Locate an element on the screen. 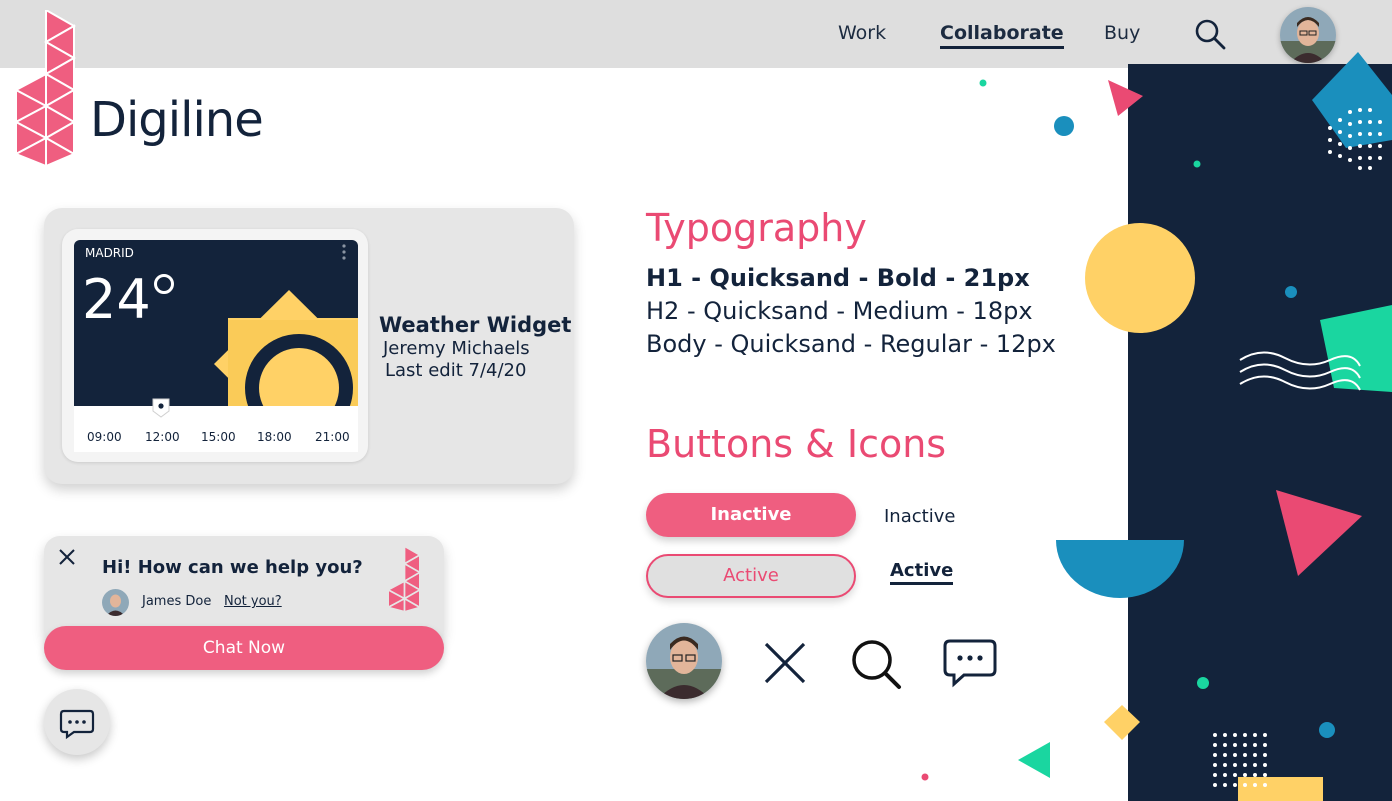 This screenshot has height=801, width=1392. typography-h2-sample: H2 - Quicksand - Medium - 18px is located at coordinates (839, 311).